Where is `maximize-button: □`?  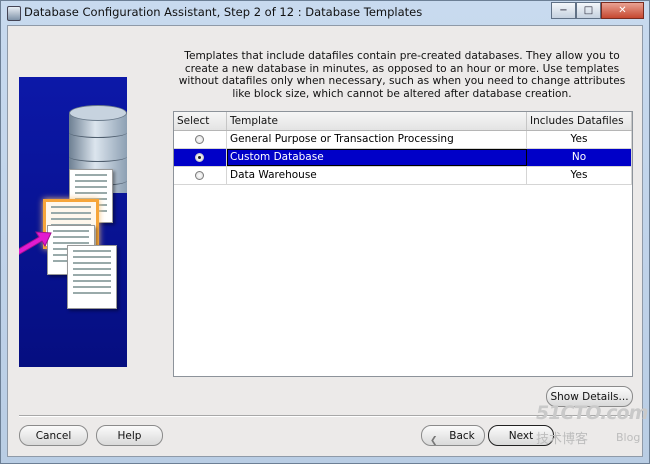 maximize-button: □ is located at coordinates (588, 10).